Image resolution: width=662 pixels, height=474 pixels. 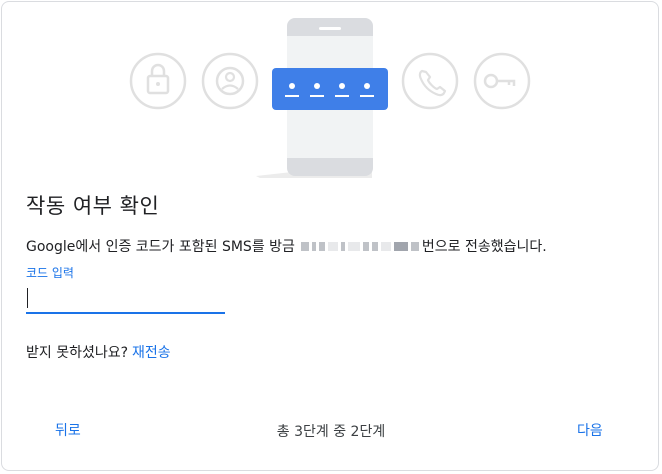 I want to click on back-button: 뒤로, so click(x=68, y=430).